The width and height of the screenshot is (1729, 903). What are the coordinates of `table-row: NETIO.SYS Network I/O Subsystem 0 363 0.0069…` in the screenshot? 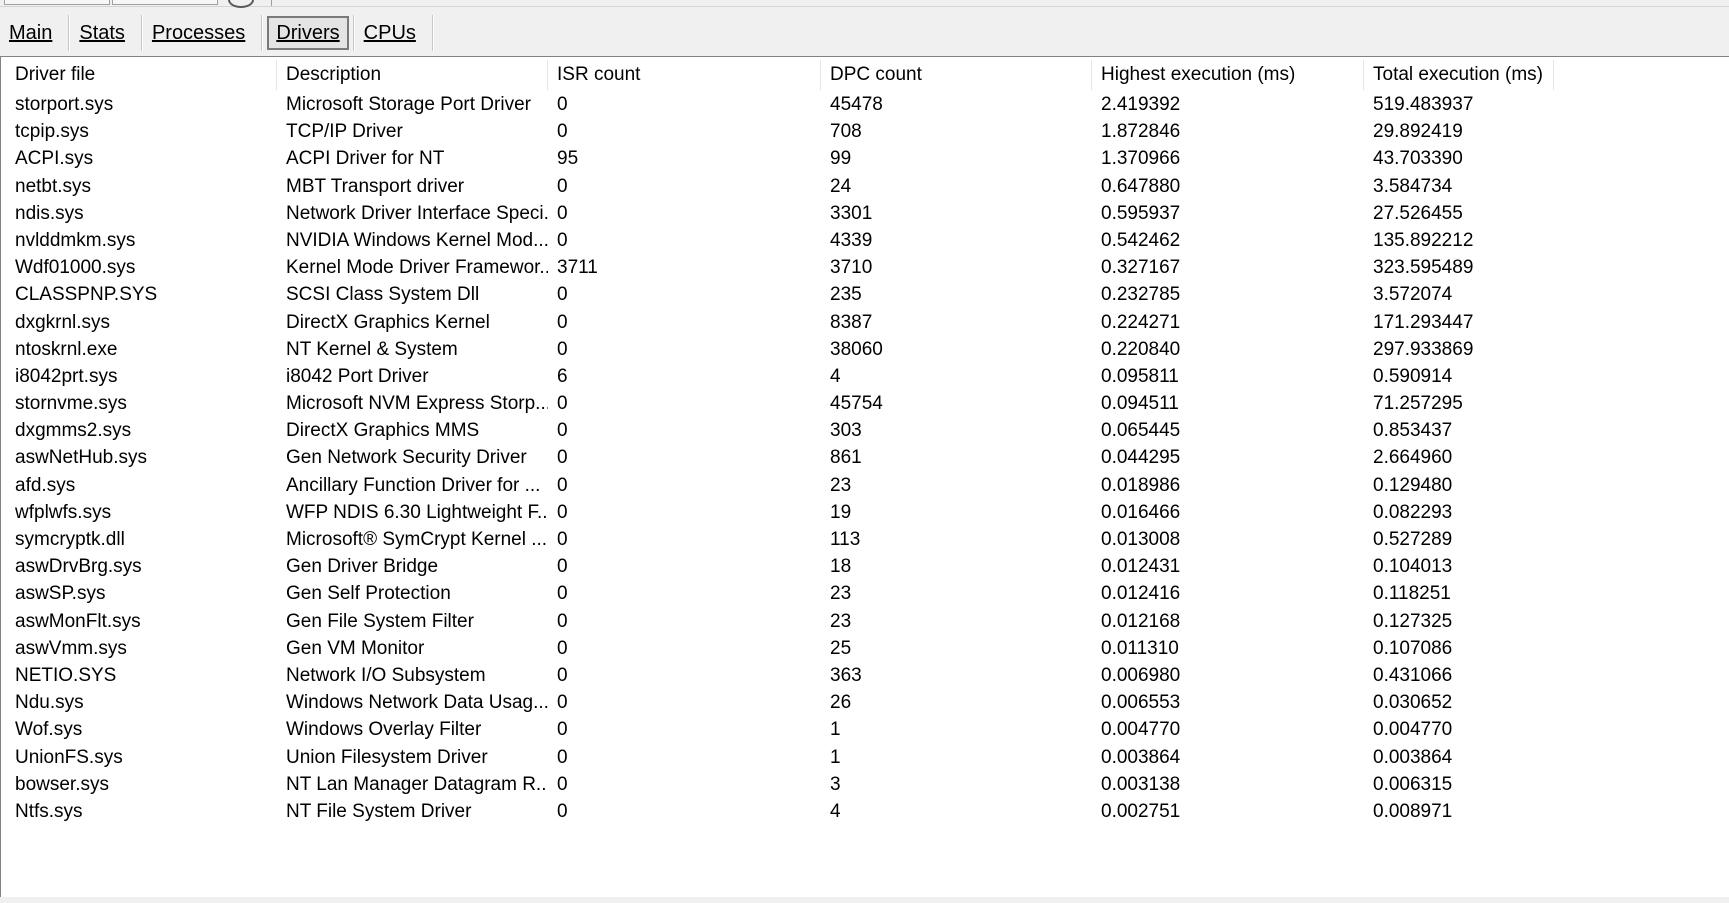 It's located at (780, 675).